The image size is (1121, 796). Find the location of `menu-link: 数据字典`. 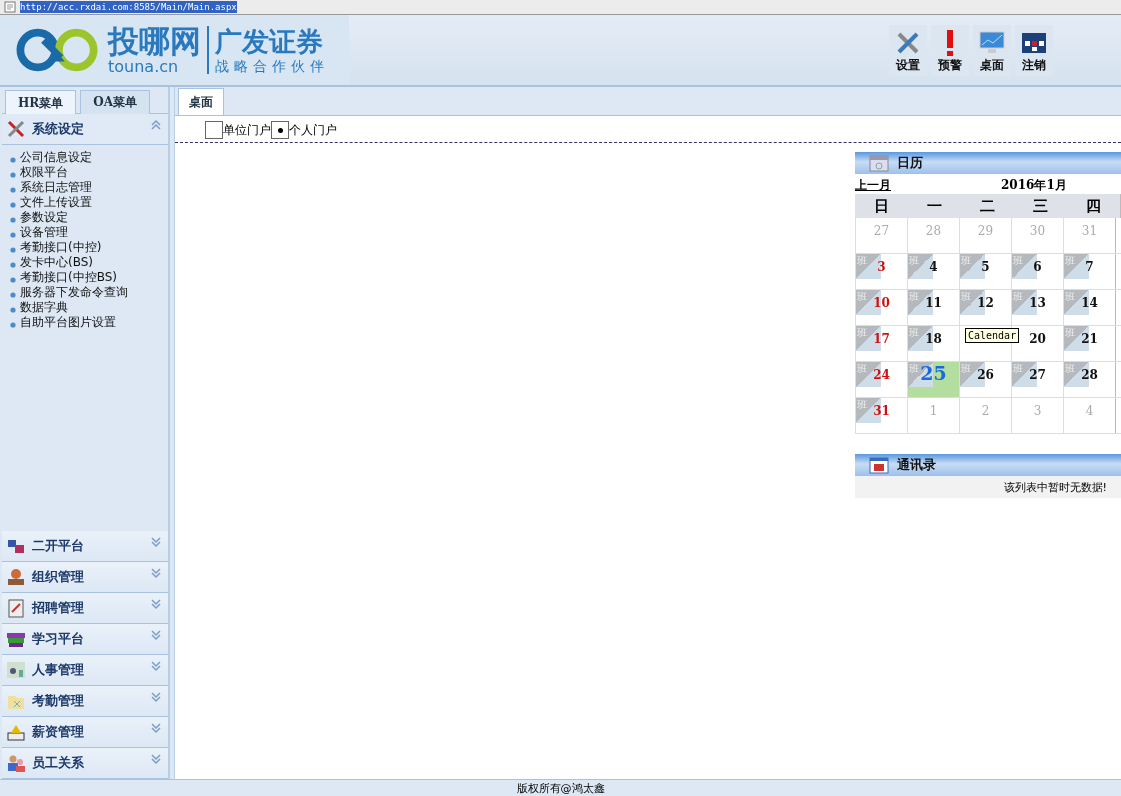

menu-link: 数据字典 is located at coordinates (44, 307).